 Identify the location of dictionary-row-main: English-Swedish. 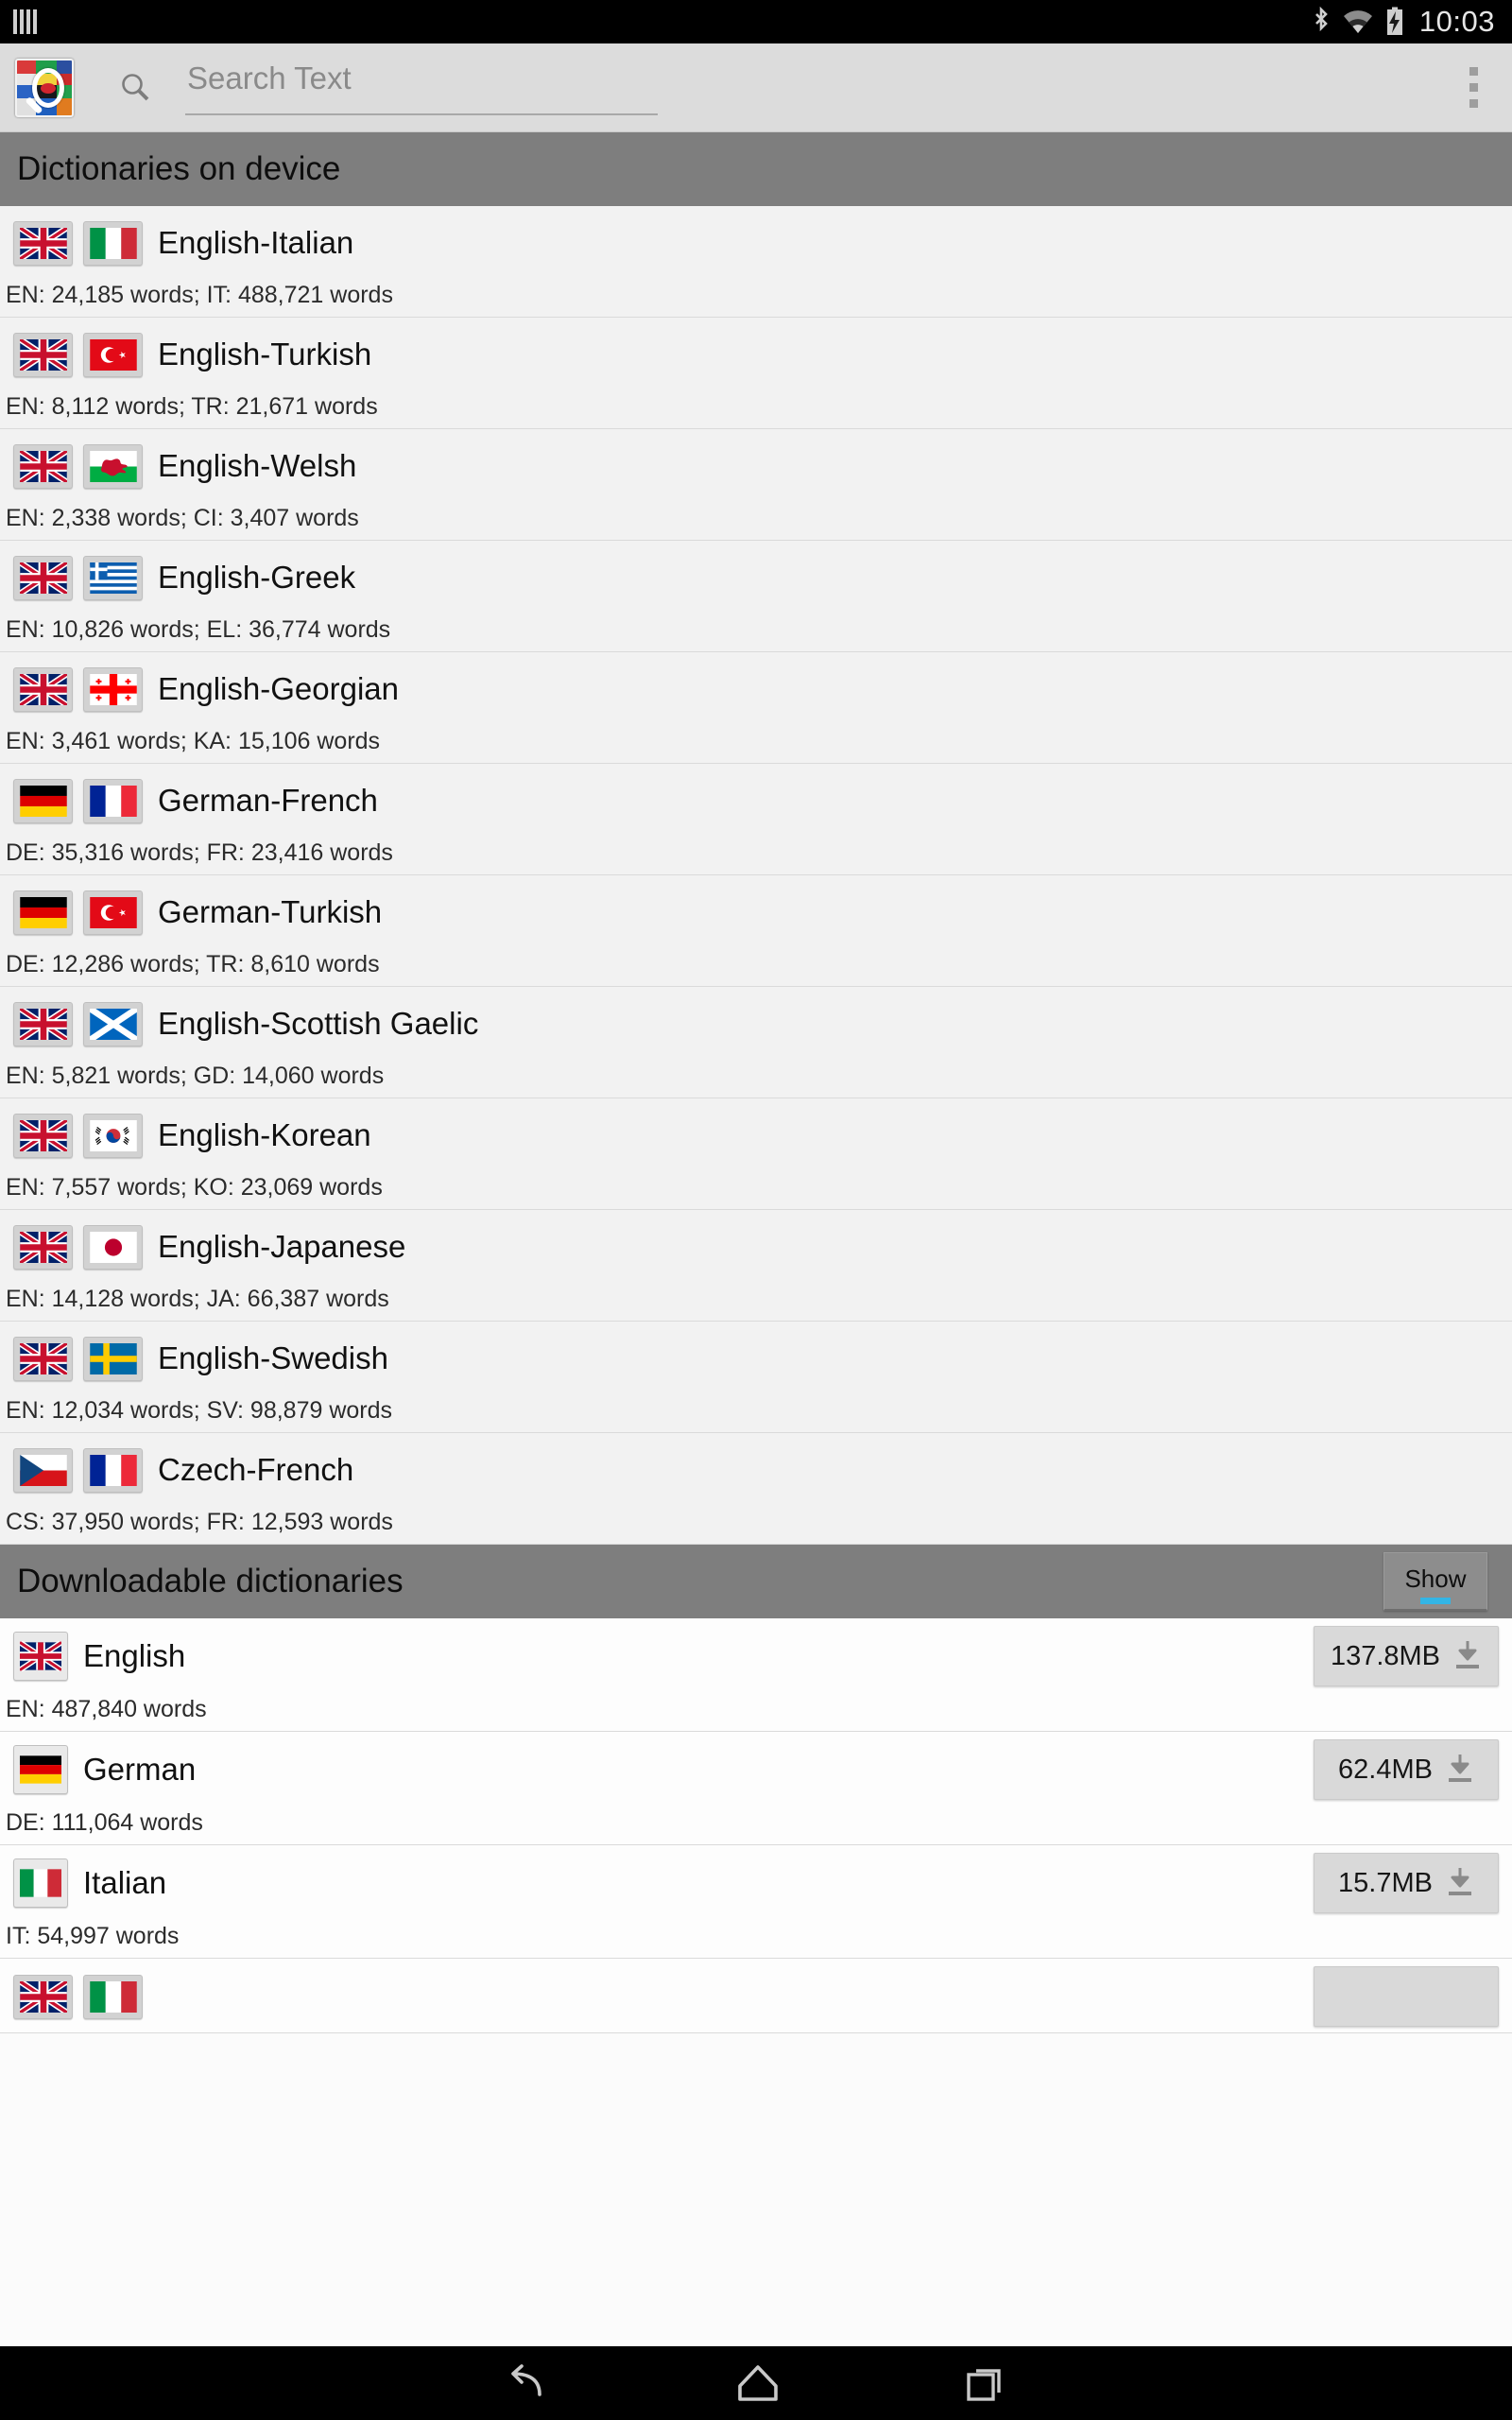
(756, 1359).